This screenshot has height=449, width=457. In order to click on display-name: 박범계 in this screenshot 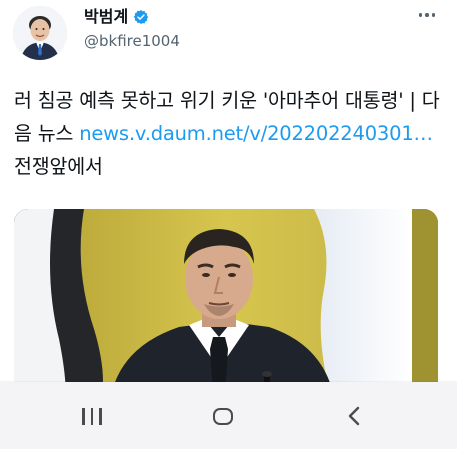, I will do `click(106, 17)`.